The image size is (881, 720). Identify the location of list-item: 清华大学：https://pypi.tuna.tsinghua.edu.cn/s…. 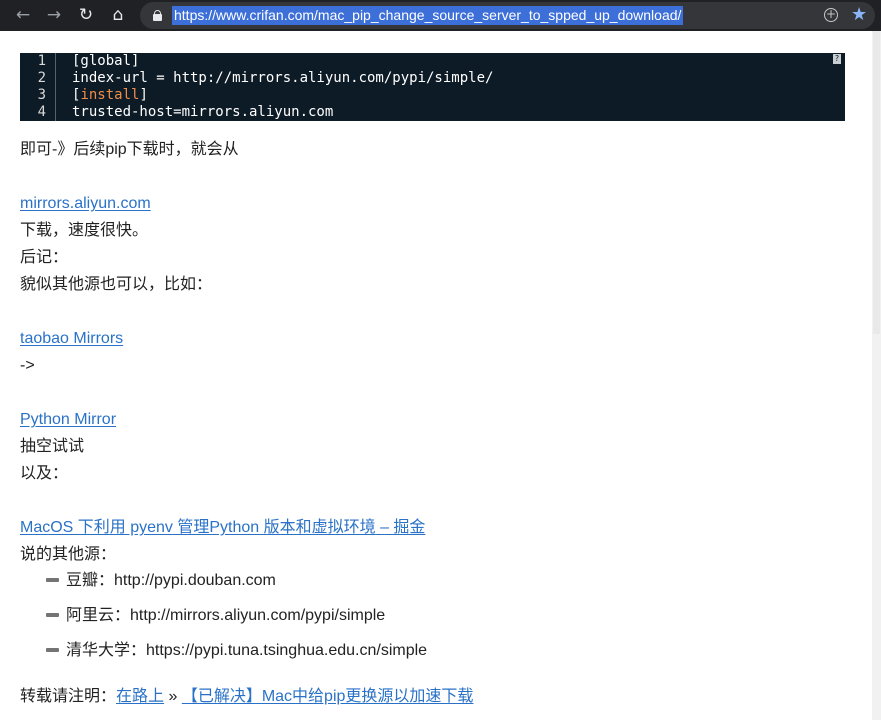
(247, 650).